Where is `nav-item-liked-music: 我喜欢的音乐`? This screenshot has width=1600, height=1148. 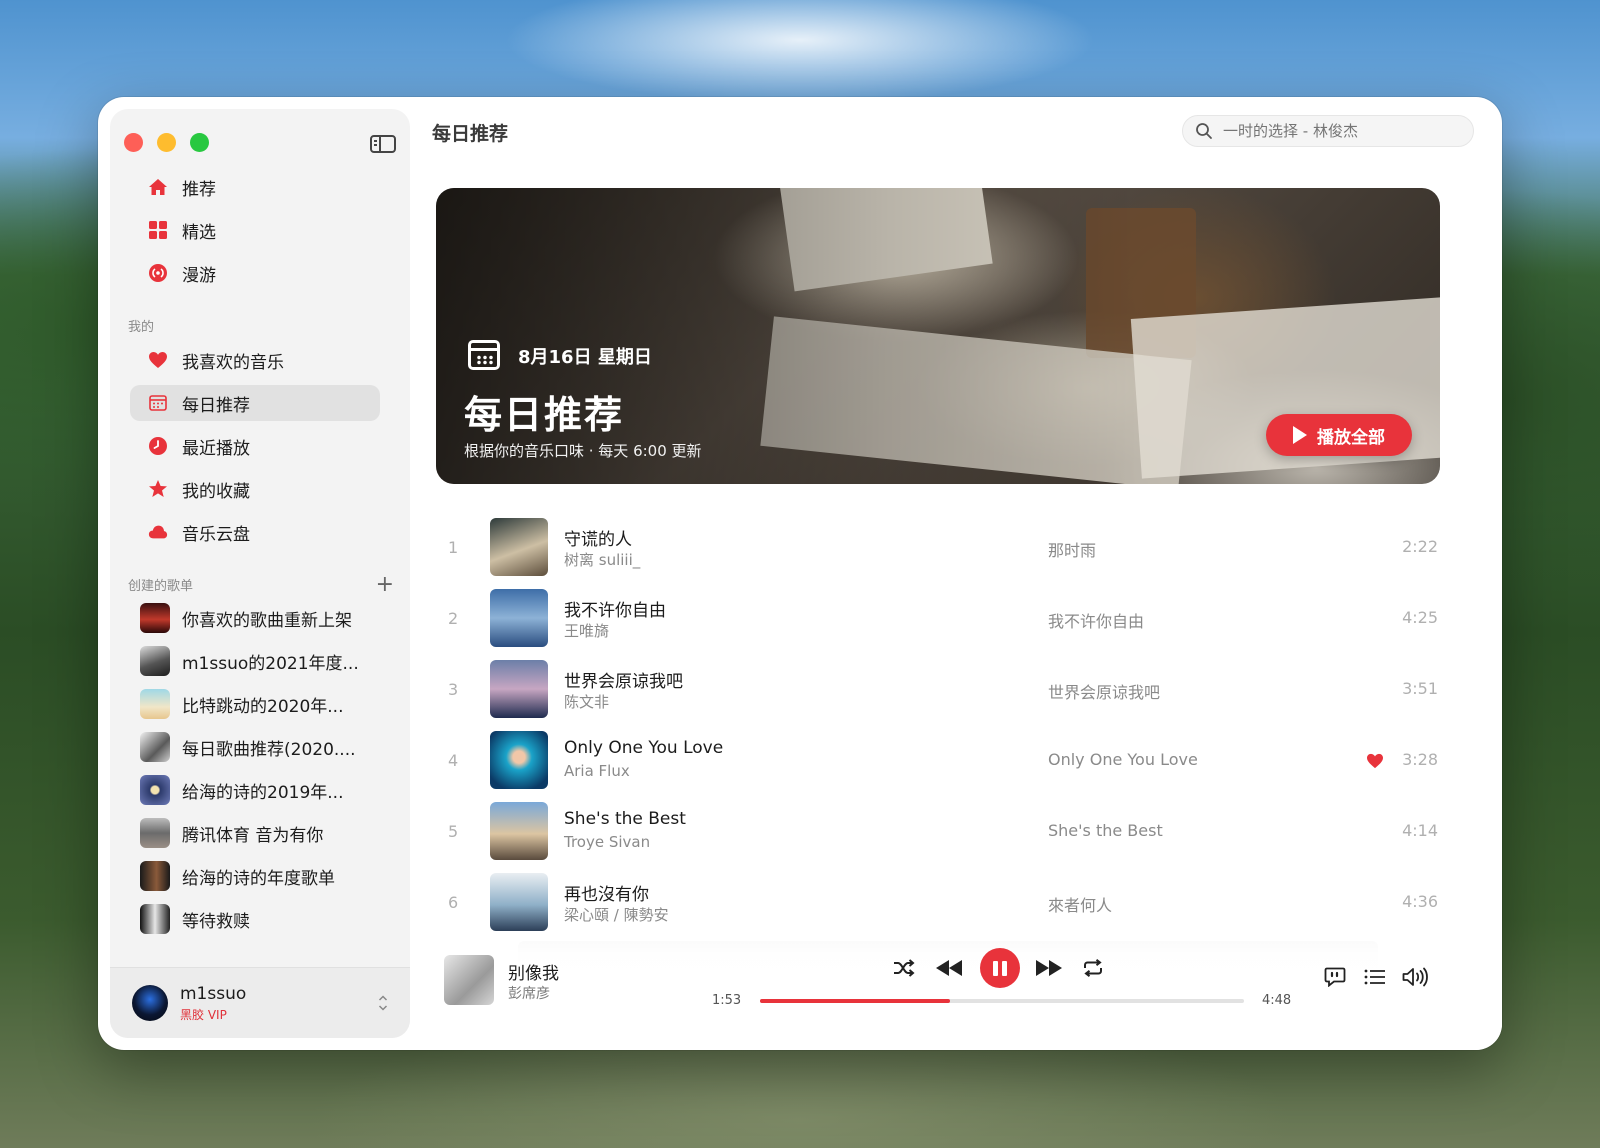 nav-item-liked-music: 我喜欢的音乐 is located at coordinates (255, 360).